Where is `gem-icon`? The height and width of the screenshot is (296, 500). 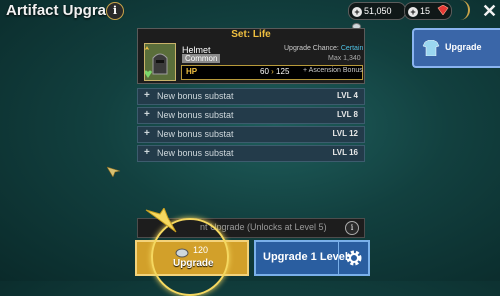
gem-icon is located at coordinates (443, 12).